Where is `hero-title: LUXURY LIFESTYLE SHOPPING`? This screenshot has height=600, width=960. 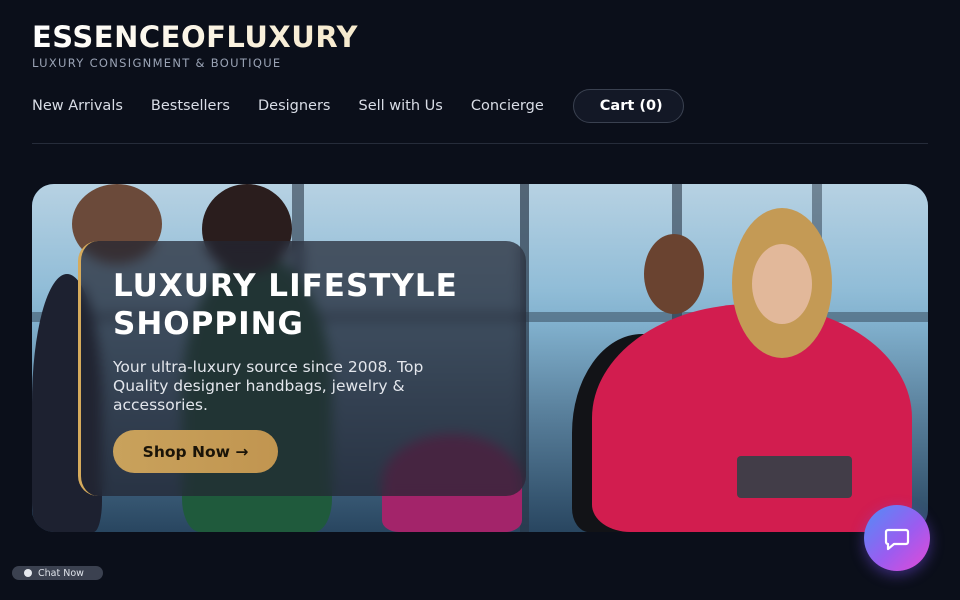 hero-title: LUXURY LIFESTYLE SHOPPING is located at coordinates (285, 305).